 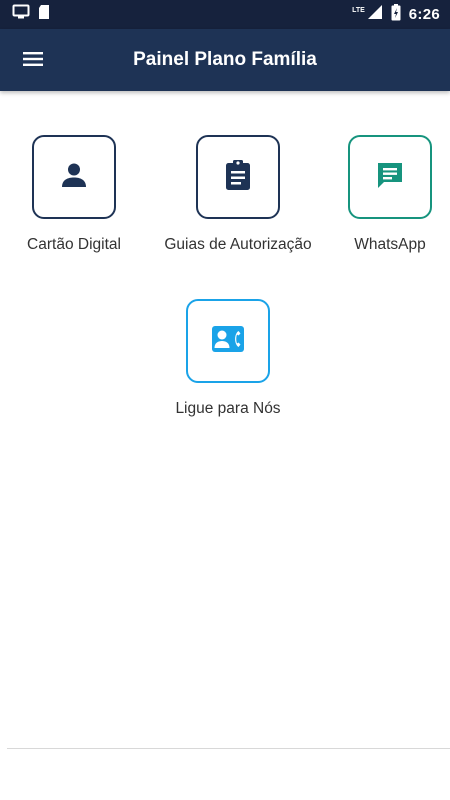 What do you see at coordinates (74, 244) in the screenshot?
I see `tile-label: Cartão Digital` at bounding box center [74, 244].